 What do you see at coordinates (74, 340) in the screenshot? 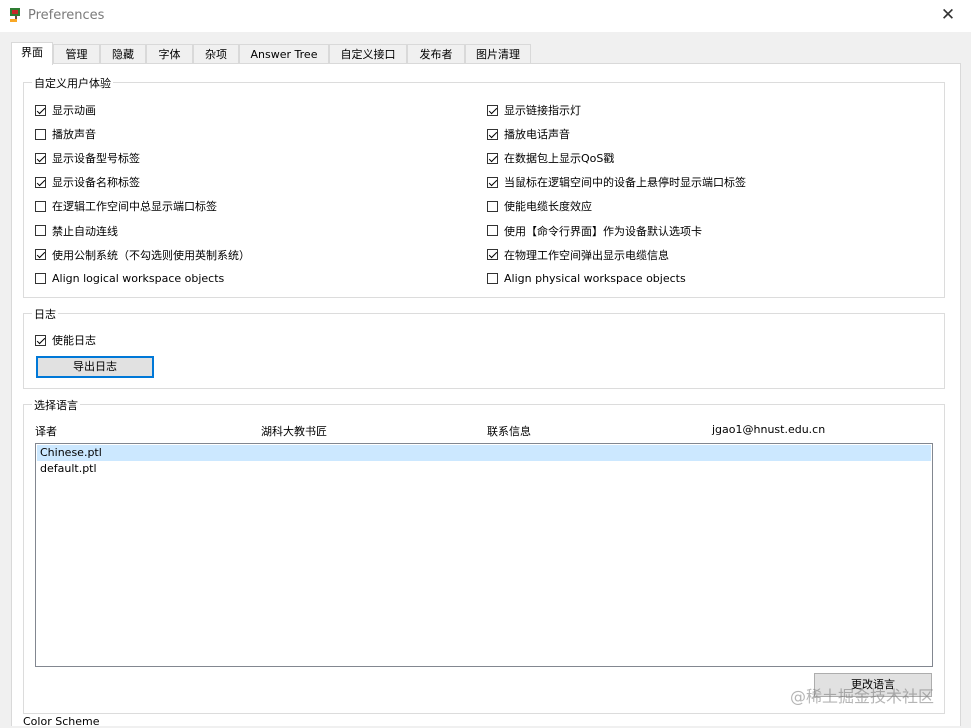
I see `checkbox-label: 使能日志` at bounding box center [74, 340].